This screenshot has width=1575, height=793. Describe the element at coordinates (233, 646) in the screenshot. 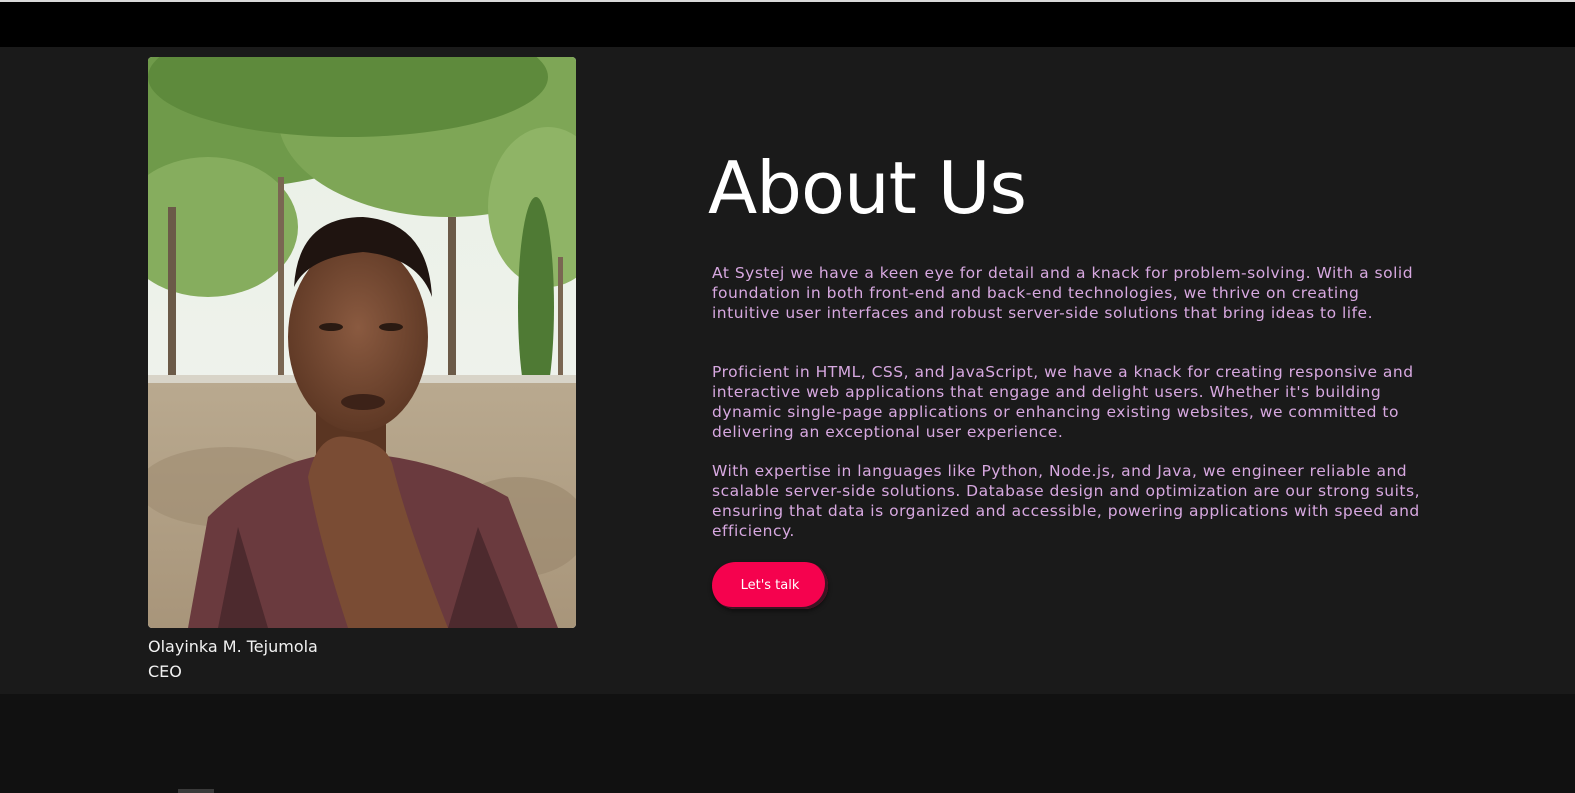

I see `team-member-name: Olayinka M. Tejumola` at that location.